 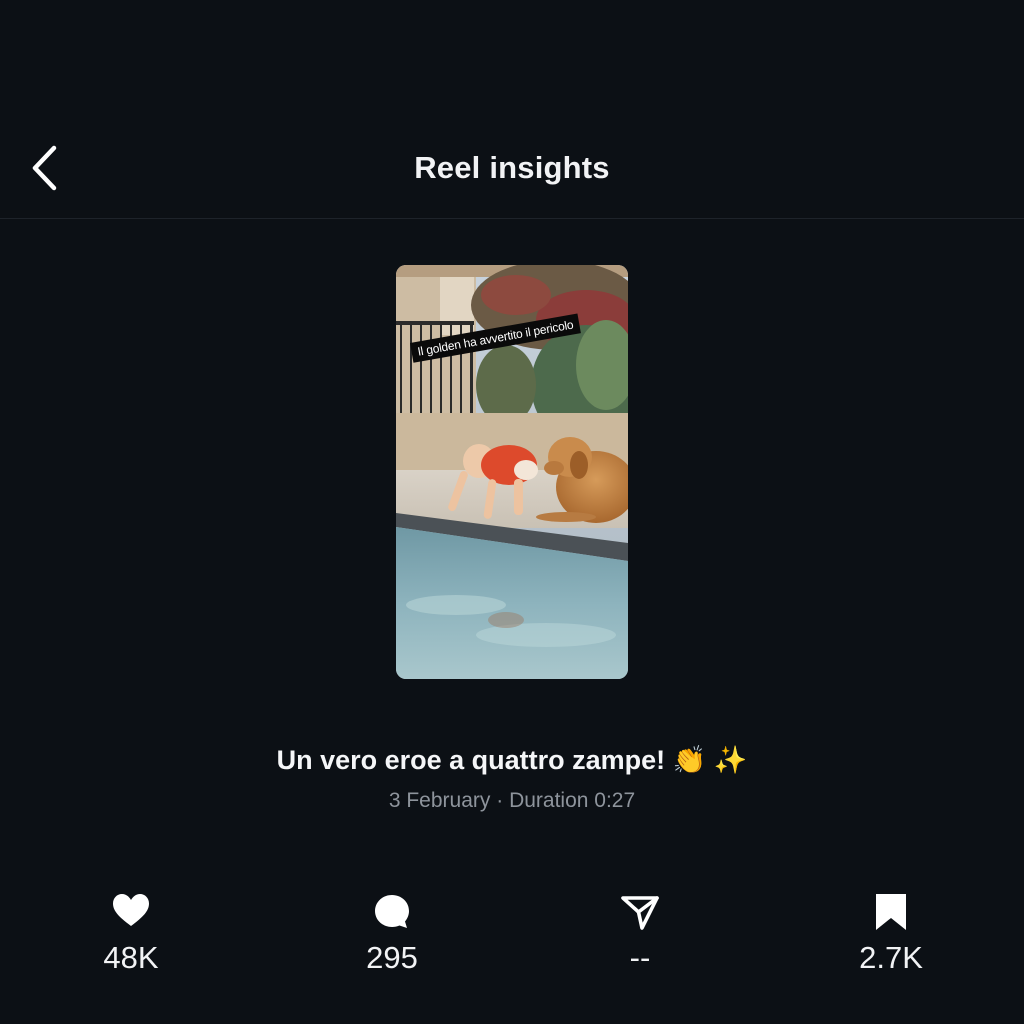 What do you see at coordinates (615, 800) in the screenshot?
I see `reel-duration: 0:27` at bounding box center [615, 800].